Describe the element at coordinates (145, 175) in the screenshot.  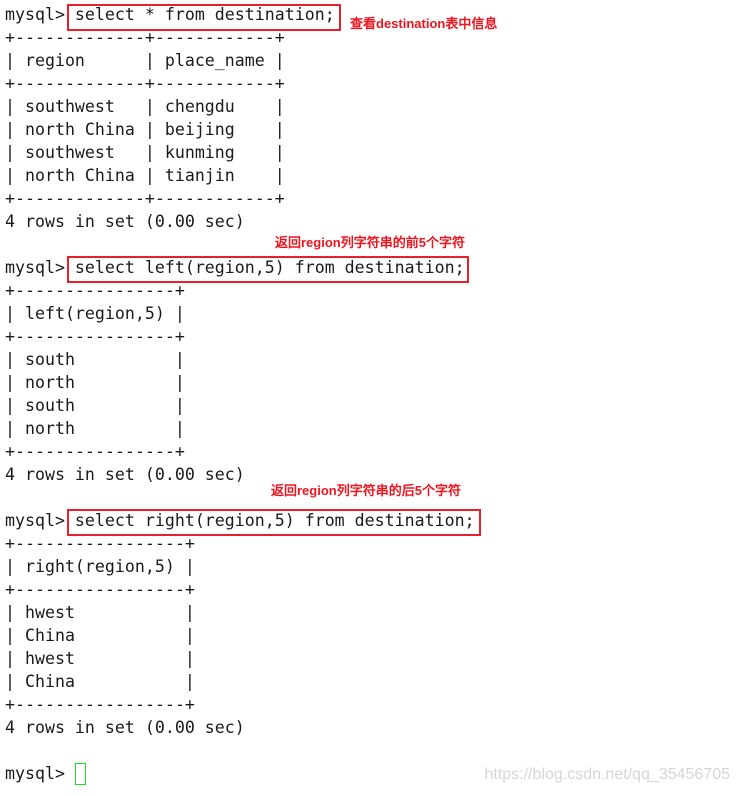
I see `output-line: | north China | tianjin |` at that location.